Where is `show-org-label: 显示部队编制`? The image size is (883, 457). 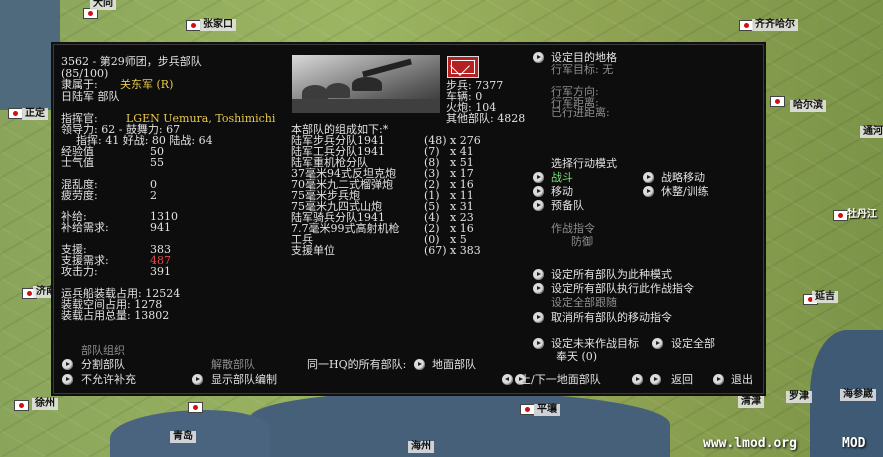
show-org-label: 显示部队编制 is located at coordinates (244, 380).